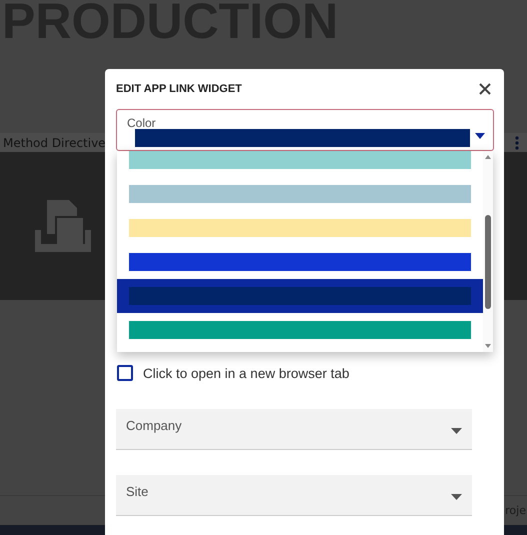 This screenshot has width=527, height=535. Describe the element at coordinates (141, 123) in the screenshot. I see `field-label: Color` at that location.